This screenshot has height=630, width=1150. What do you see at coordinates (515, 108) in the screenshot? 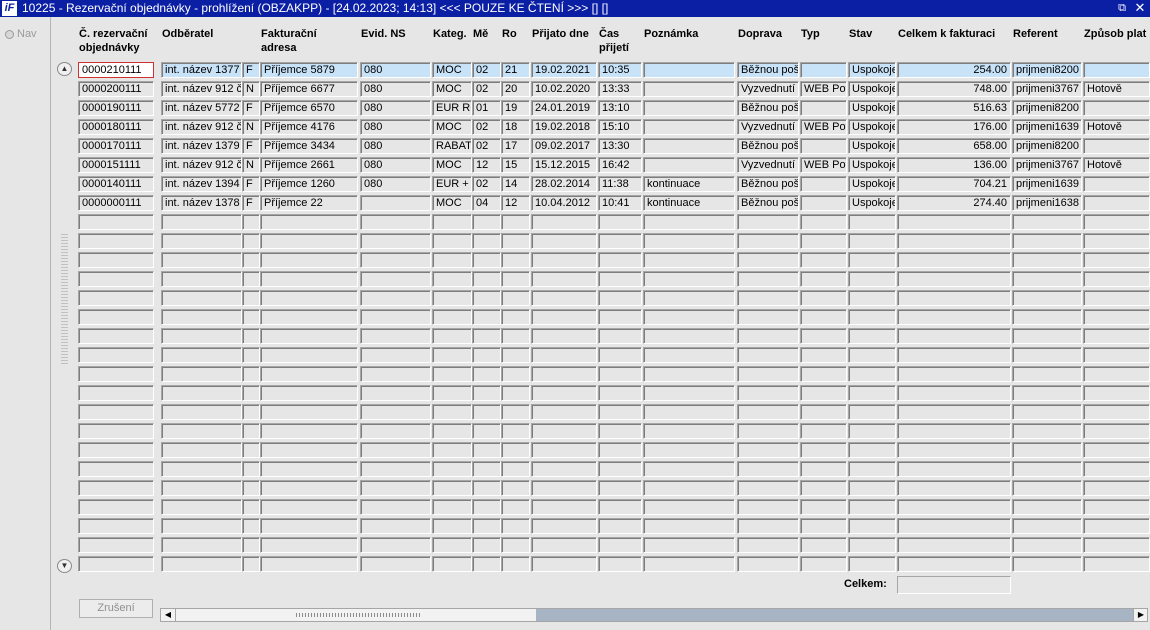
I see `cell-year: 19` at bounding box center [515, 108].